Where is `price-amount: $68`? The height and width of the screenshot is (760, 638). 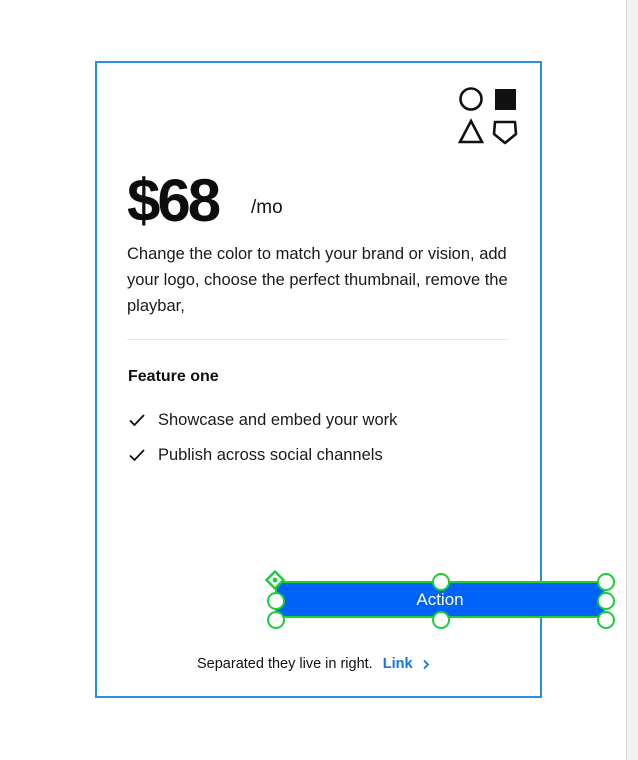
price-amount: $68 is located at coordinates (174, 200).